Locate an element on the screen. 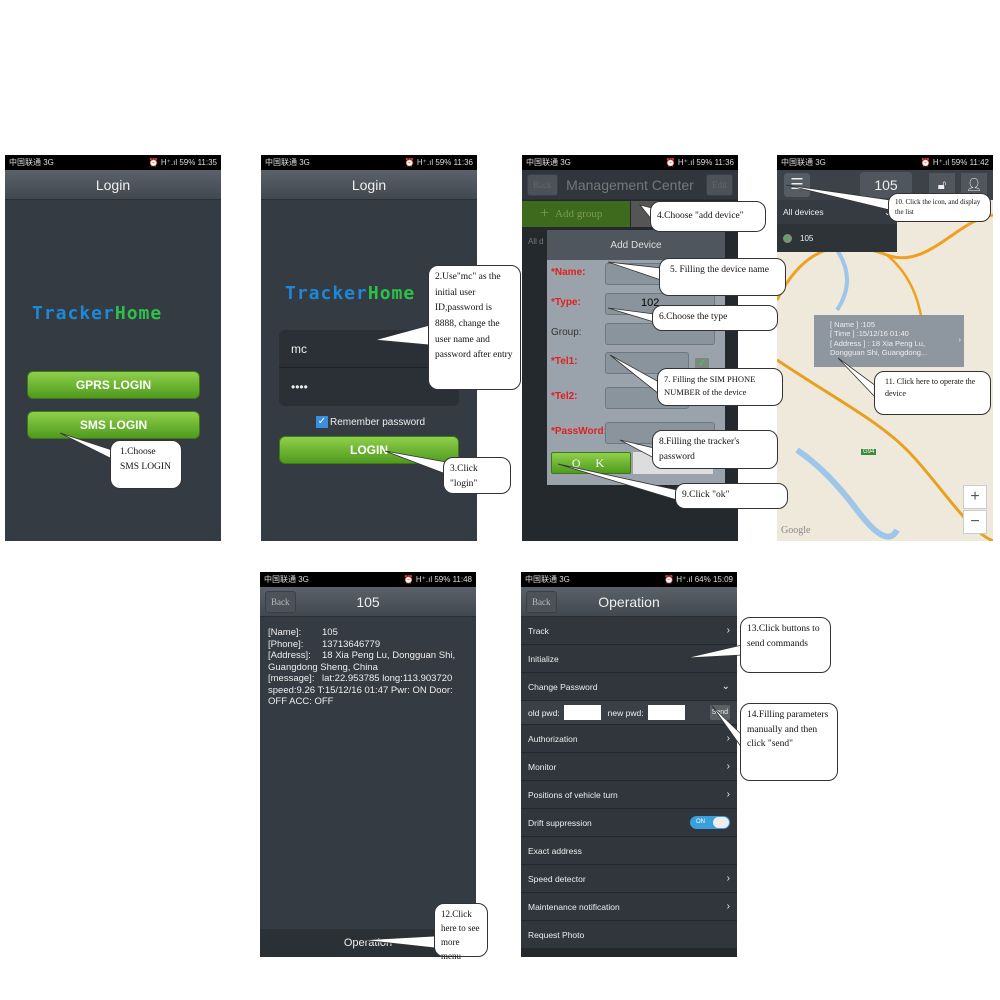  callout-4: 4.Choose "add device" is located at coordinates (708, 216).